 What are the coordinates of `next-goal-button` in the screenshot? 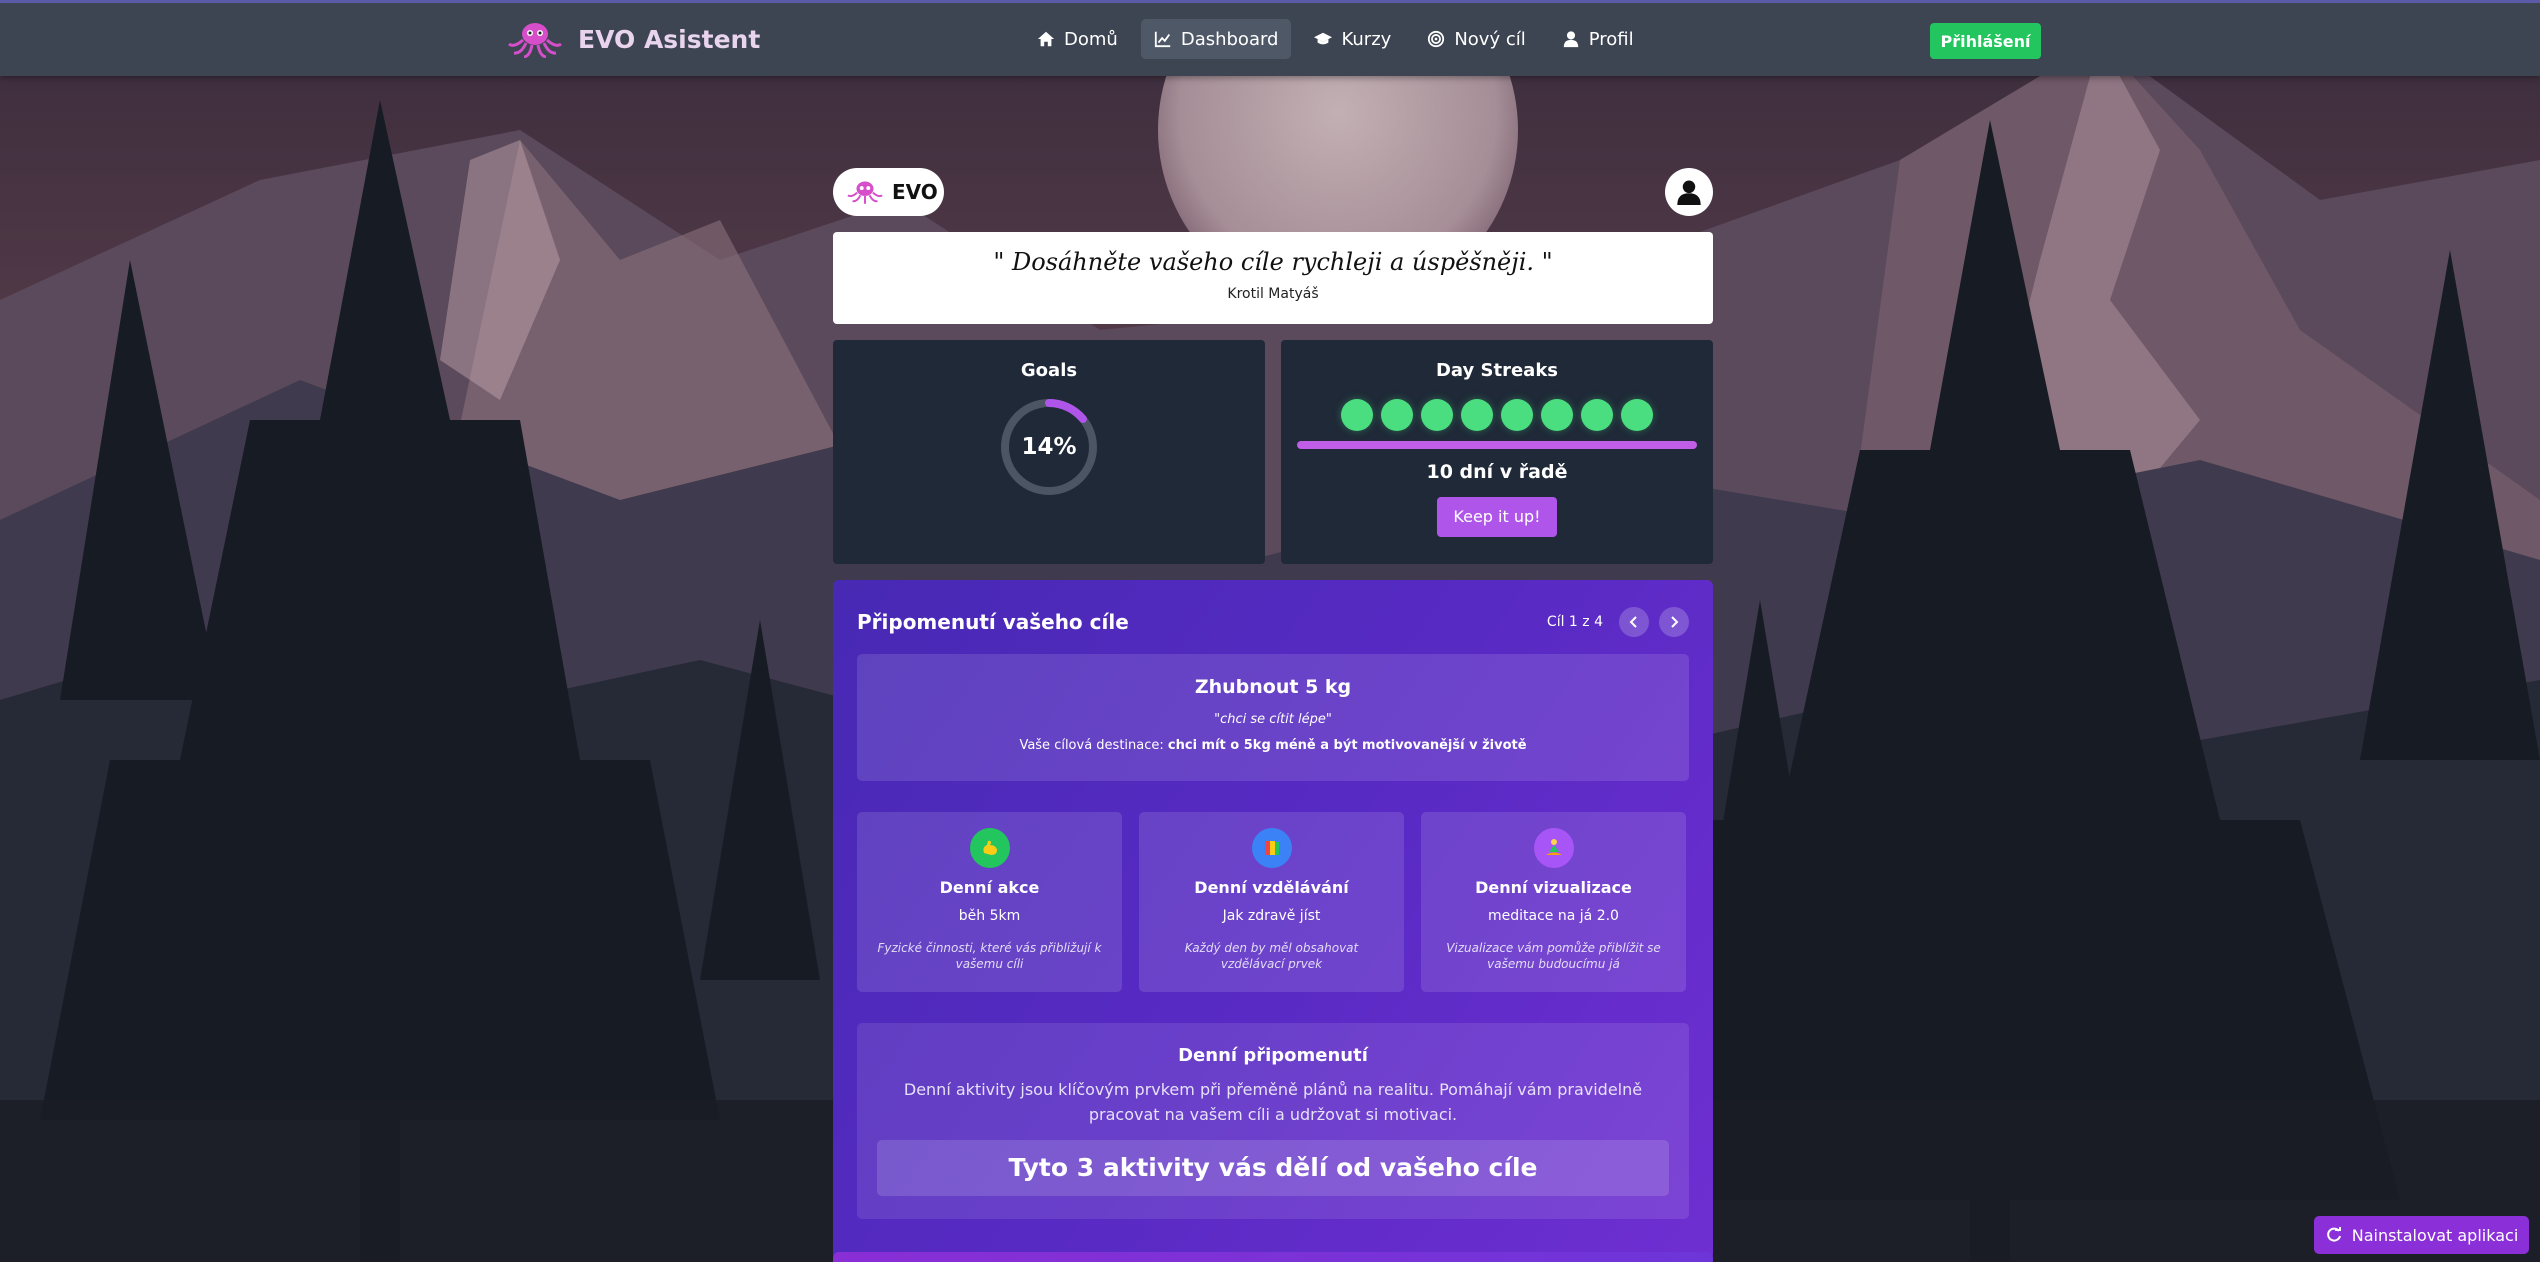 It's located at (1674, 622).